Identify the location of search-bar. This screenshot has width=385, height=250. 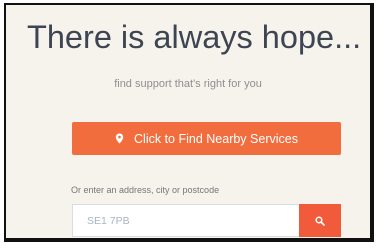
(206, 220).